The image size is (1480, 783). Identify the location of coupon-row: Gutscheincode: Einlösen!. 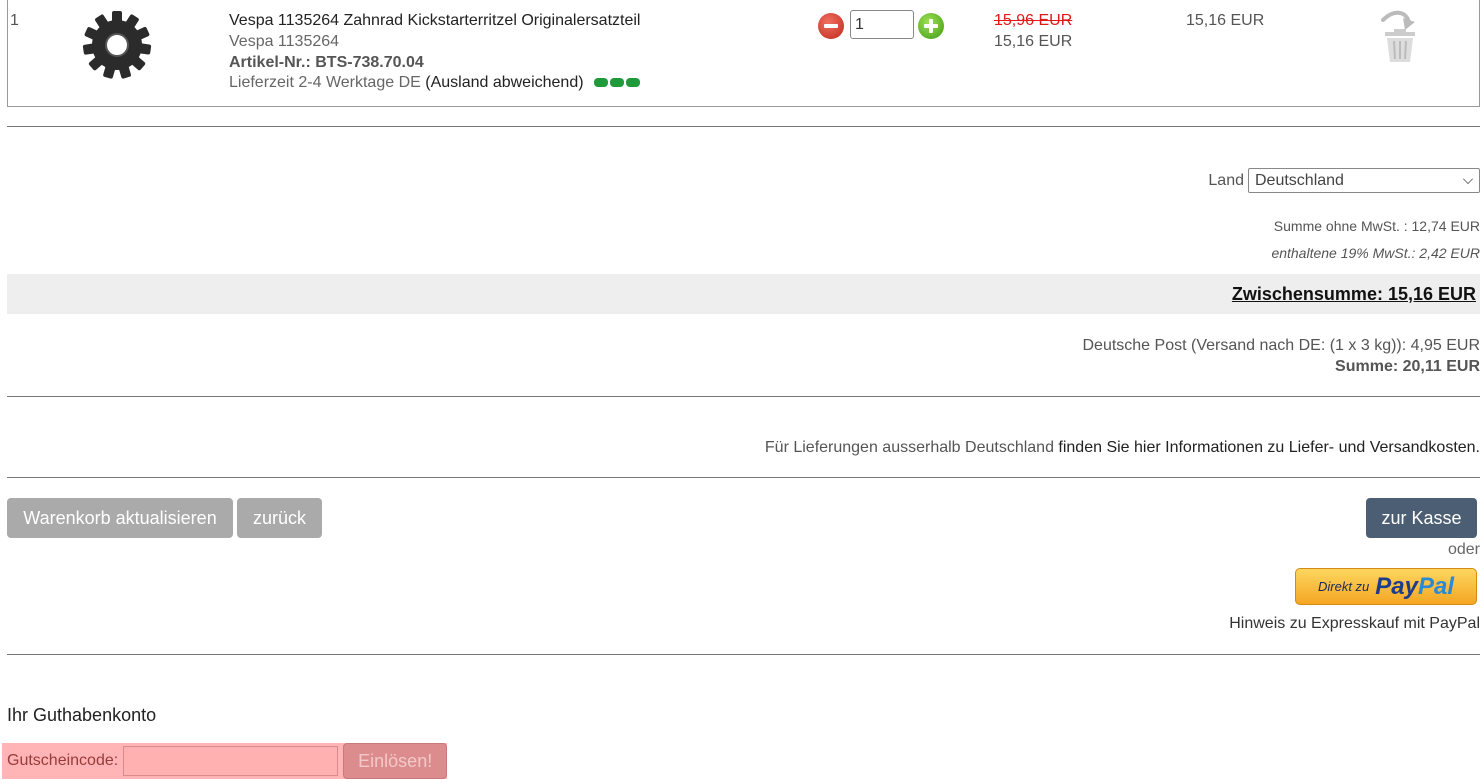
(225, 761).